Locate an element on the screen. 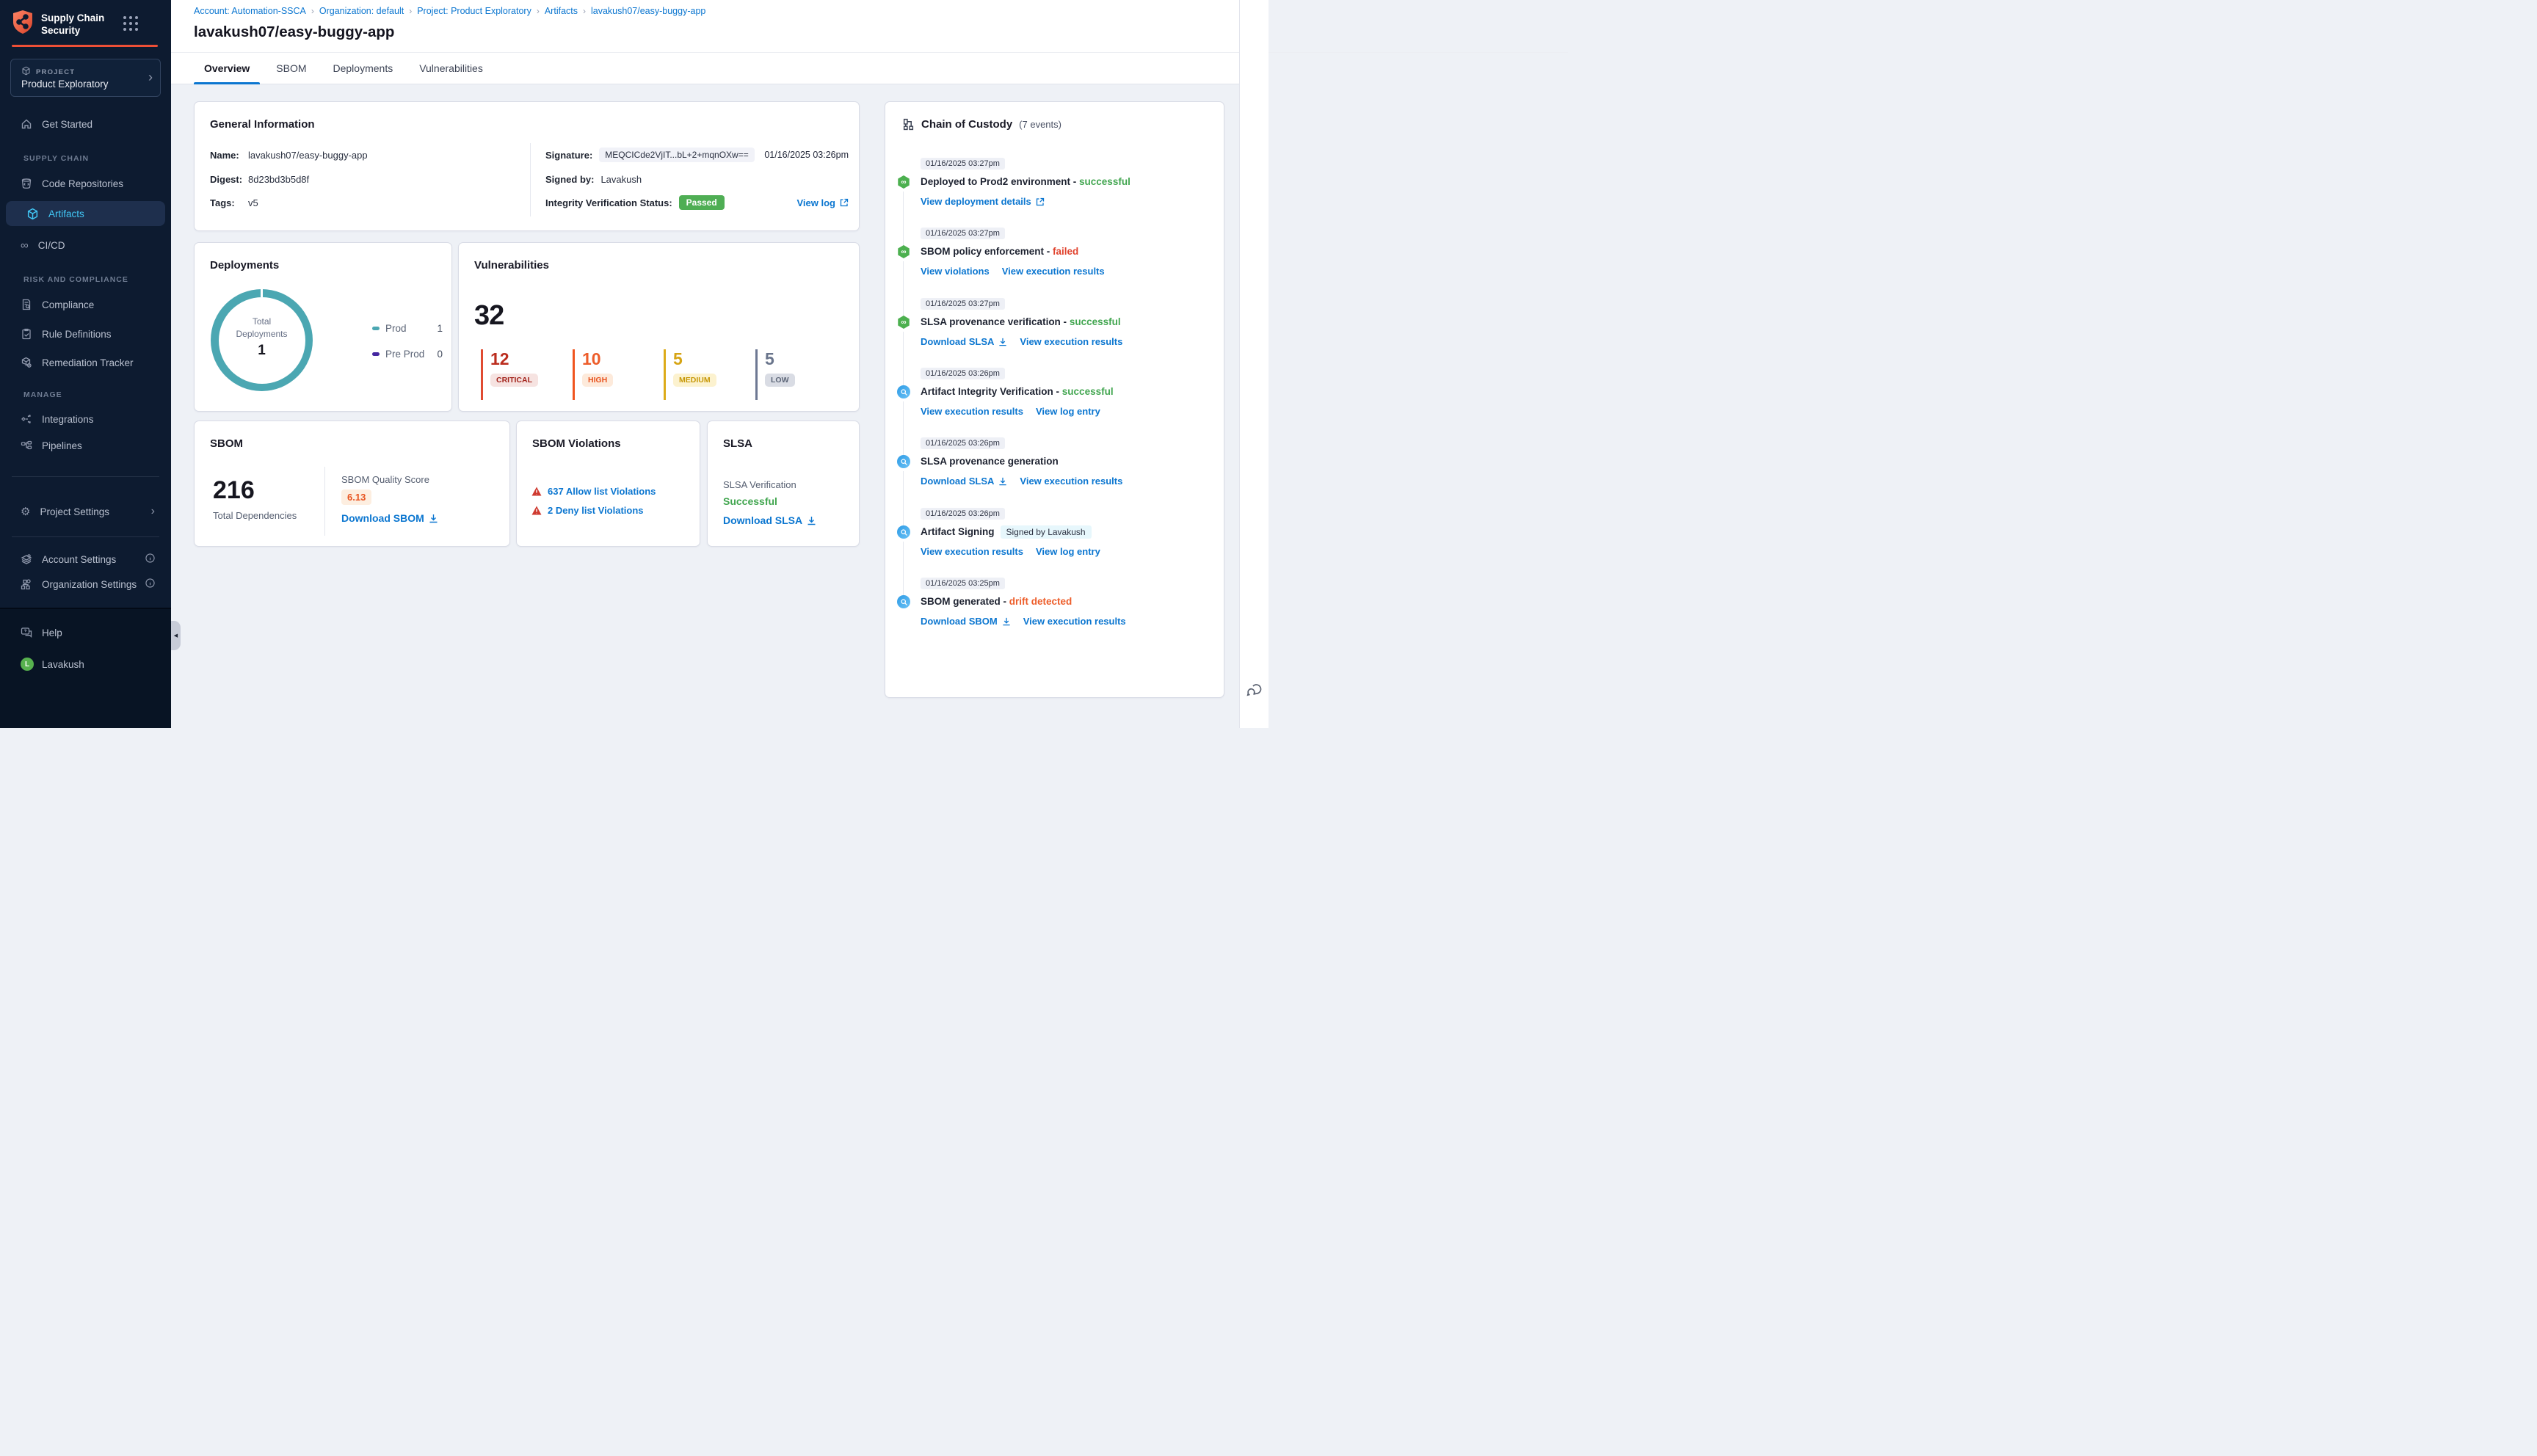 Image resolution: width=2537 pixels, height=1456 pixels. sidebar-item-artifacts: Artifacts is located at coordinates (85, 213).